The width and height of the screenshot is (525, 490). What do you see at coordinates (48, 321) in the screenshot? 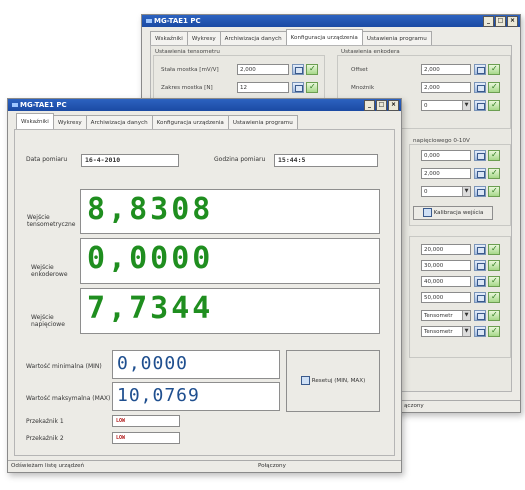
I see `voltage-input-label: Wejście napięciowe` at bounding box center [48, 321].